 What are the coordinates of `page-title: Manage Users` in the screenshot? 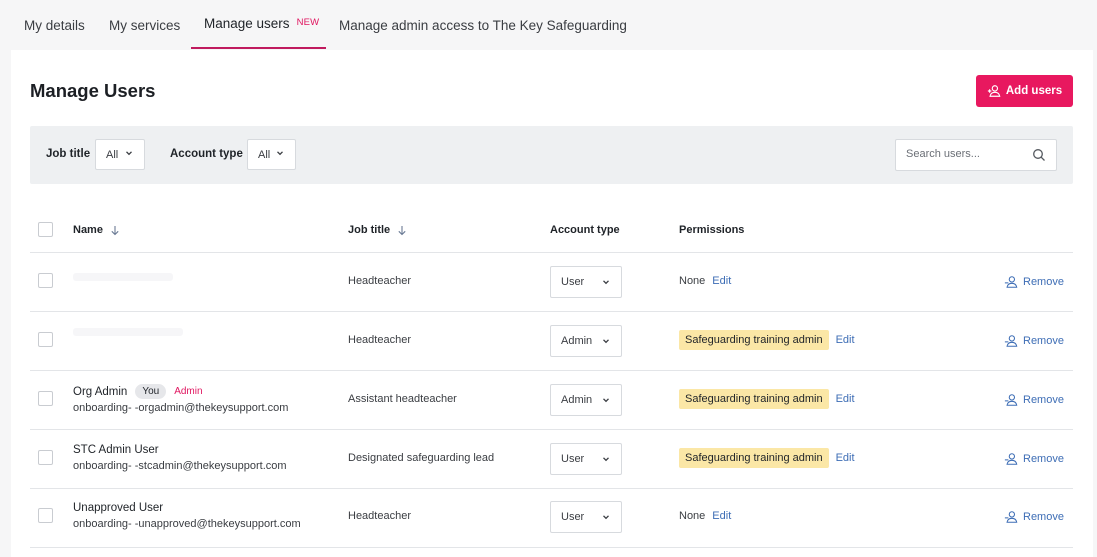 It's located at (93, 90).